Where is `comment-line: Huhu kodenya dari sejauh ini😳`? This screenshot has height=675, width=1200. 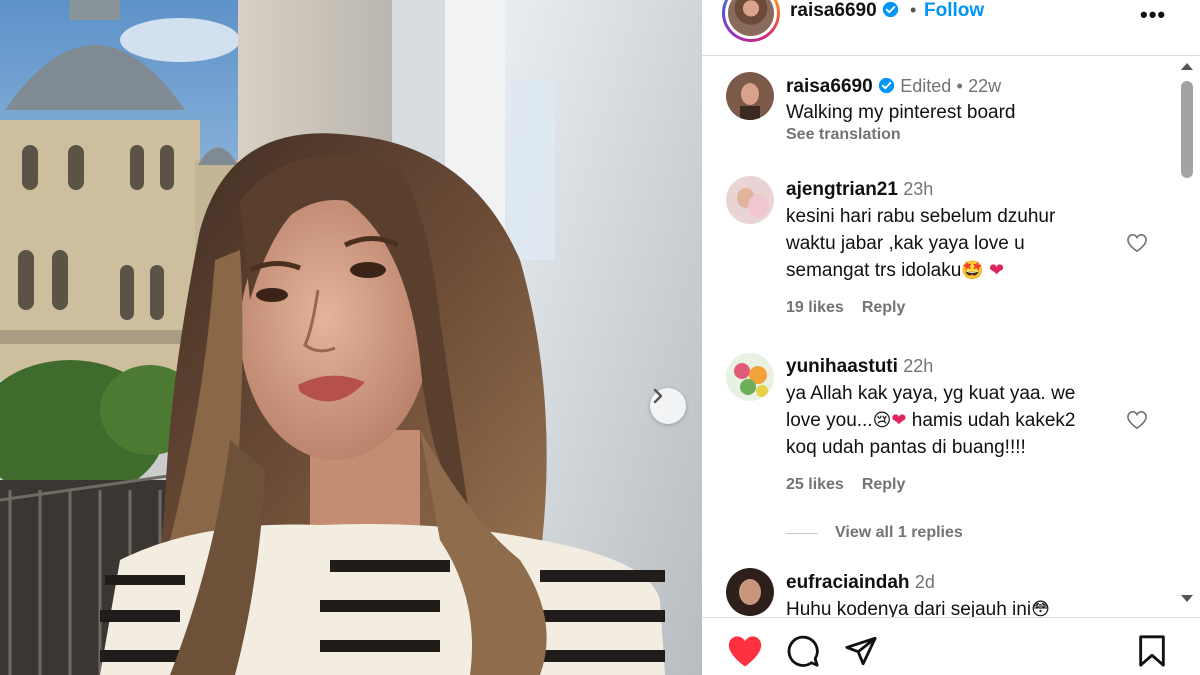
comment-line: Huhu kodenya dari sejauh ini😳 is located at coordinates (918, 606).